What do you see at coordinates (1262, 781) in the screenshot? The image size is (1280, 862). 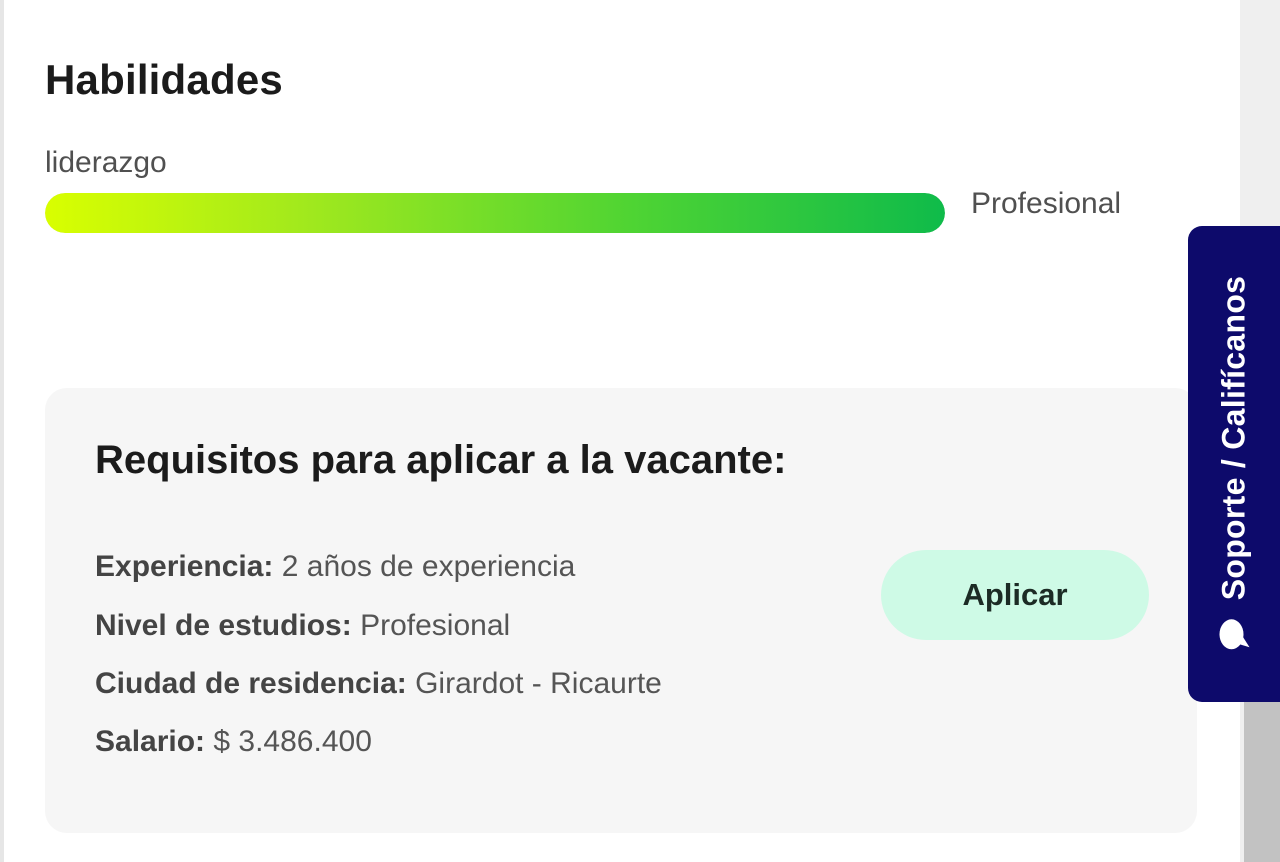 I see `page-scrollbar-thumb` at bounding box center [1262, 781].